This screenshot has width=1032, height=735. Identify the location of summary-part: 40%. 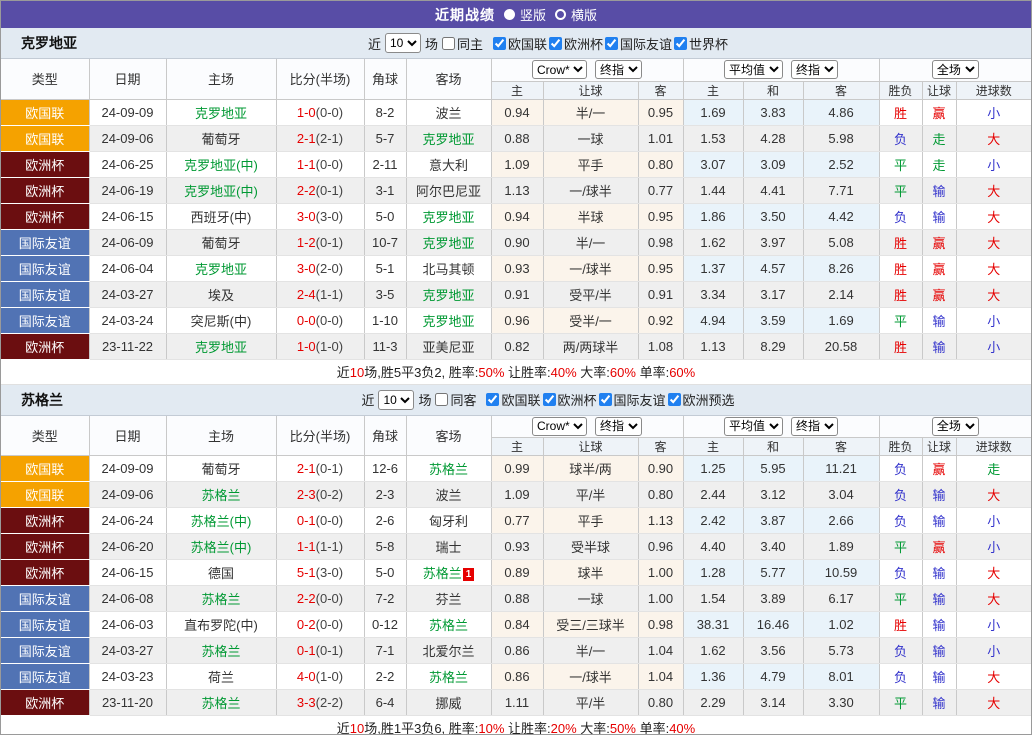
(563, 372).